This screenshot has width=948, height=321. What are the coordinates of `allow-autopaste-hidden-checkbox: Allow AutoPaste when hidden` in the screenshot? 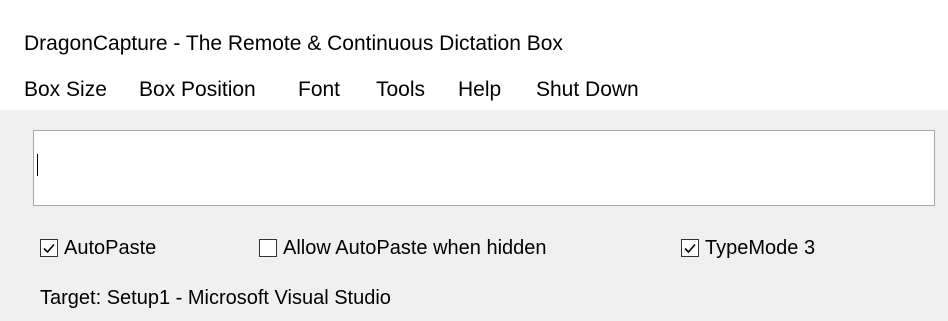 It's located at (403, 248).